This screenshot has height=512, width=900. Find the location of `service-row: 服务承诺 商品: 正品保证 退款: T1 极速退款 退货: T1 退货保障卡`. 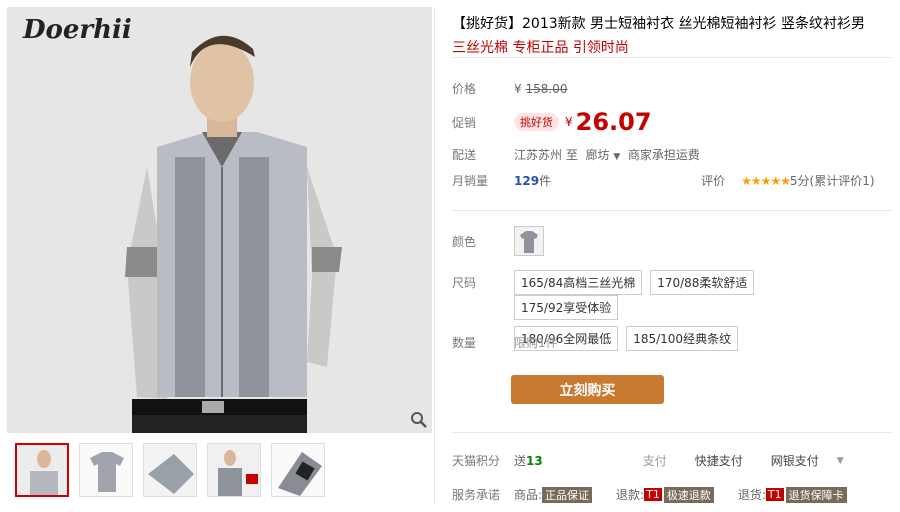

service-row: 服务承诺 商品: 正品保证 退款: T1 极速退款 退货: T1 退货保障卡 is located at coordinates (672, 494).